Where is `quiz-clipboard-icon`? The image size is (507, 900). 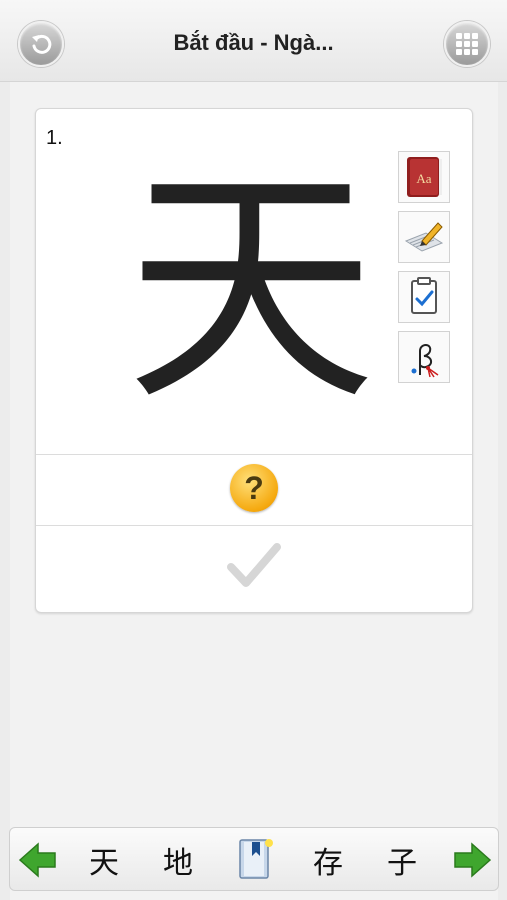 quiz-clipboard-icon is located at coordinates (424, 295).